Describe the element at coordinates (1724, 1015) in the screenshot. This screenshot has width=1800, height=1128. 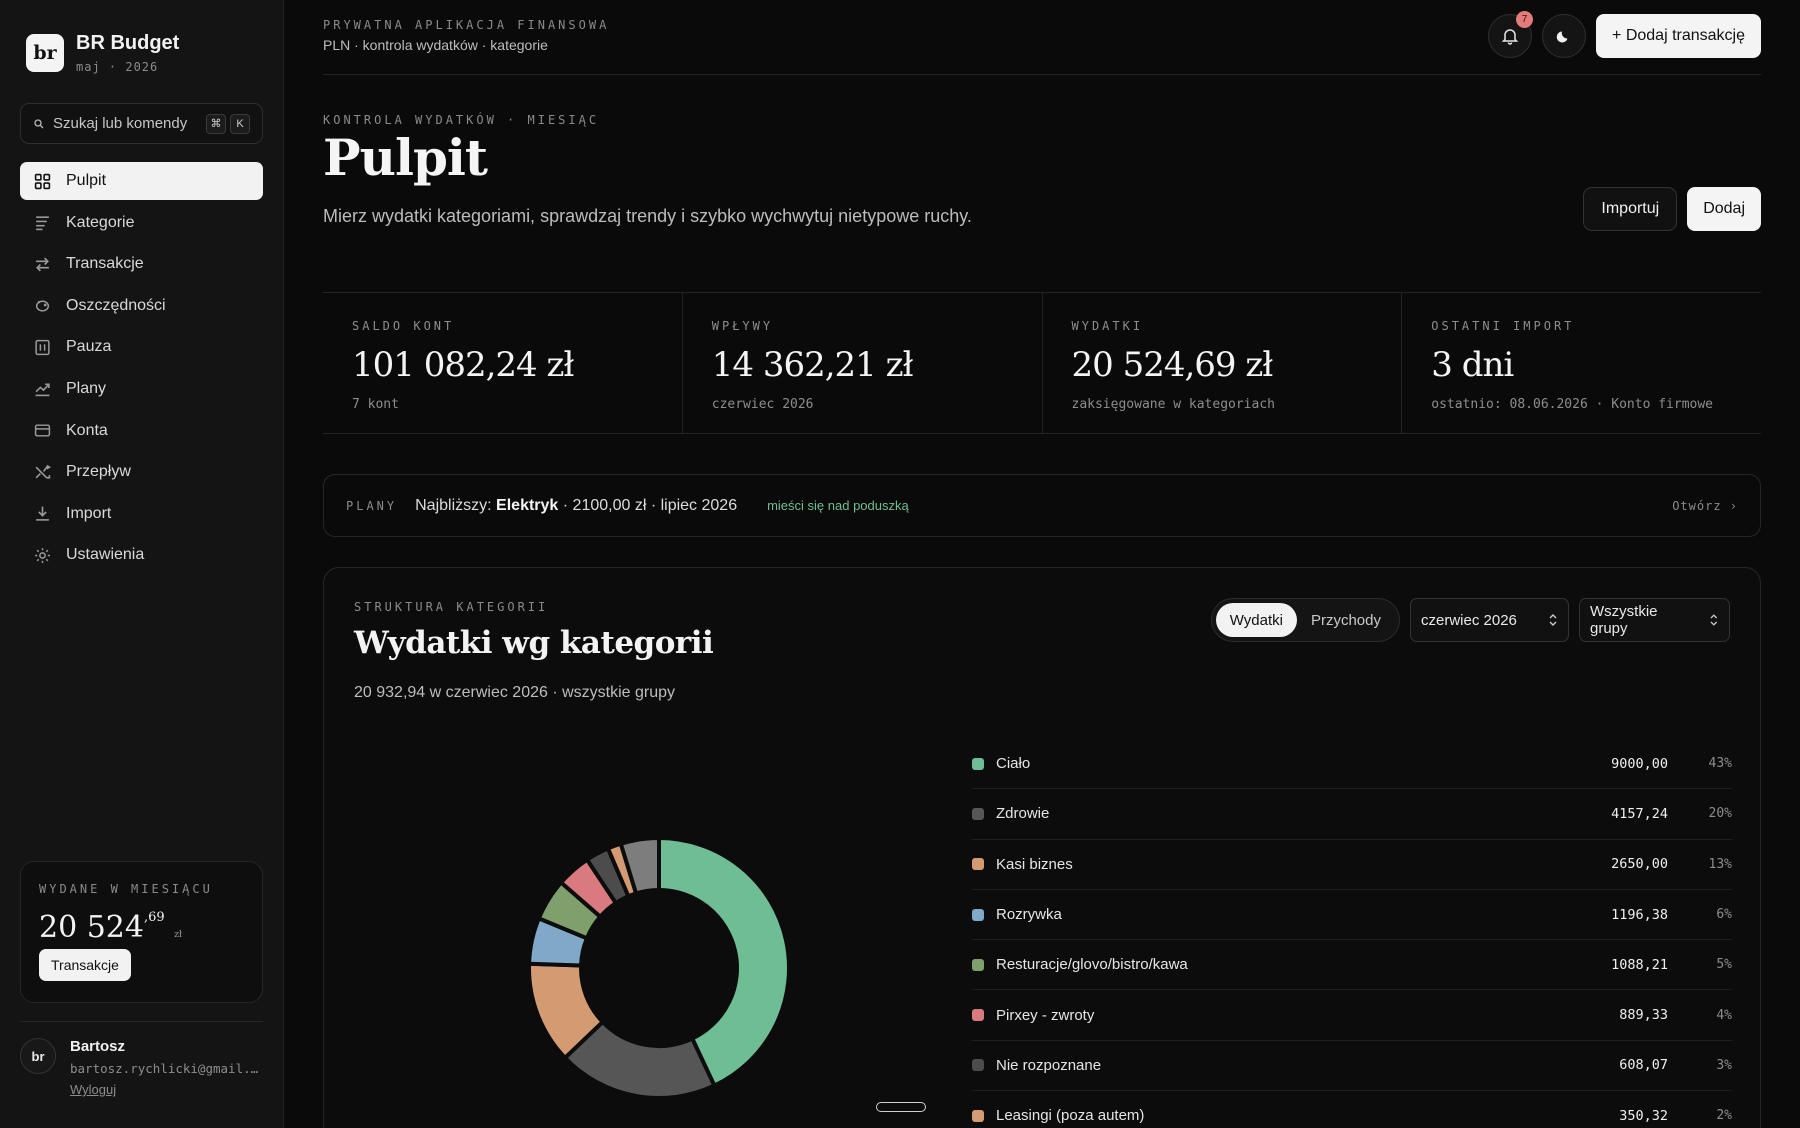
I see `legend-percent: 4%` at that location.